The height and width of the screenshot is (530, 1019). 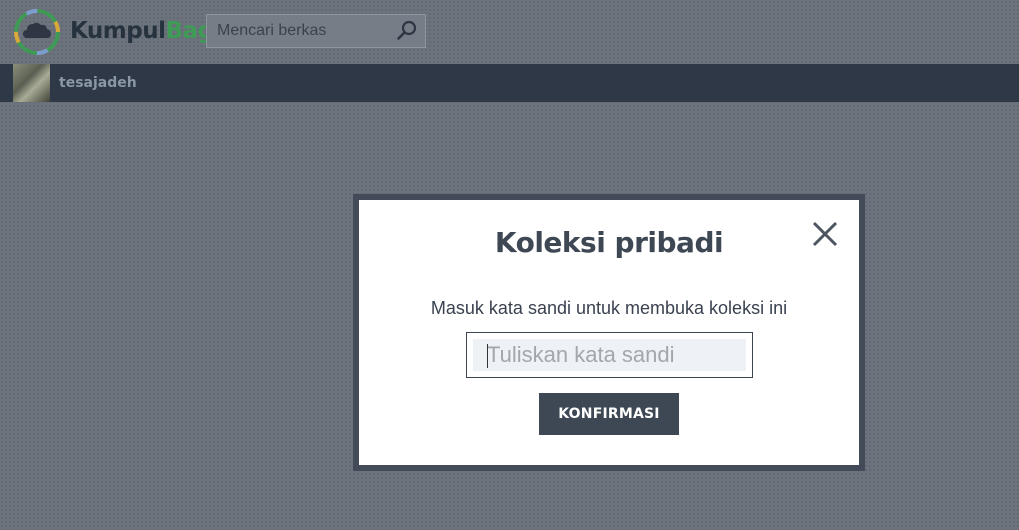 I want to click on search-box, so click(x=316, y=31).